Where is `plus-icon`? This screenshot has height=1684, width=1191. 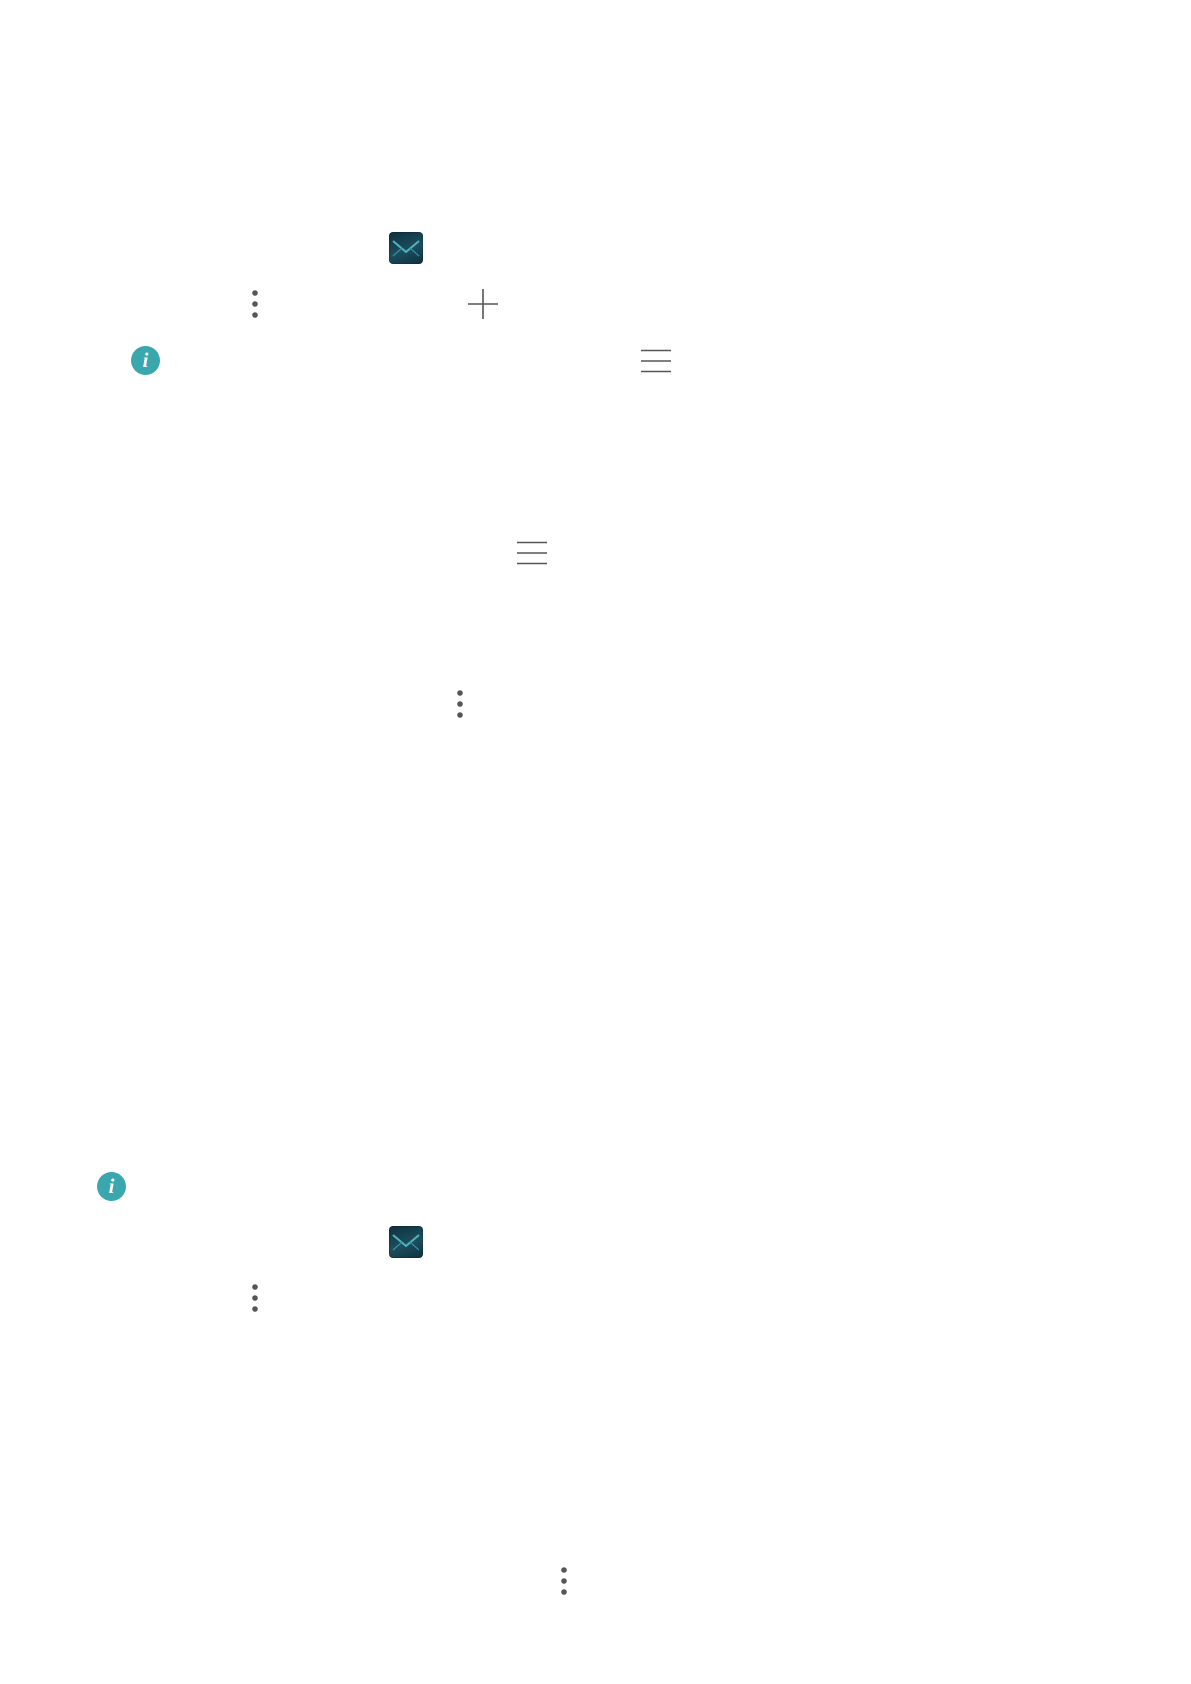 plus-icon is located at coordinates (483, 304).